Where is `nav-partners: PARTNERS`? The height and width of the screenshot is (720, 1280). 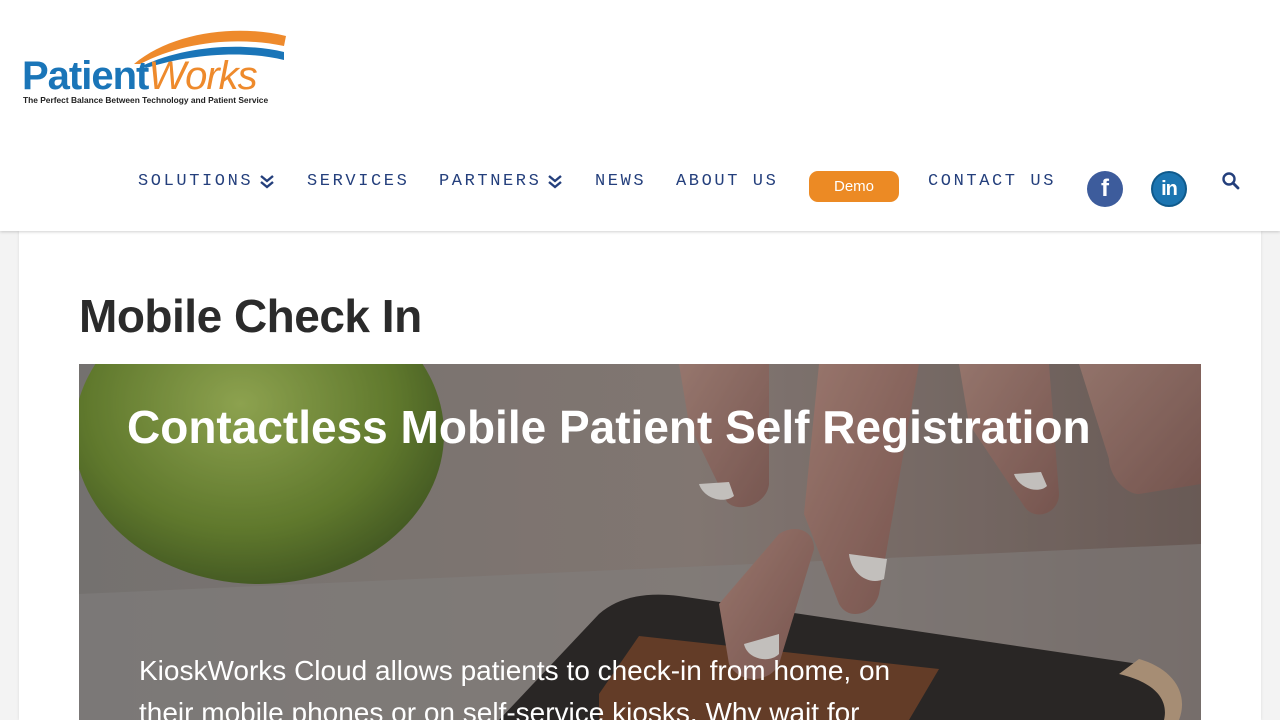 nav-partners: PARTNERS is located at coordinates (501, 181).